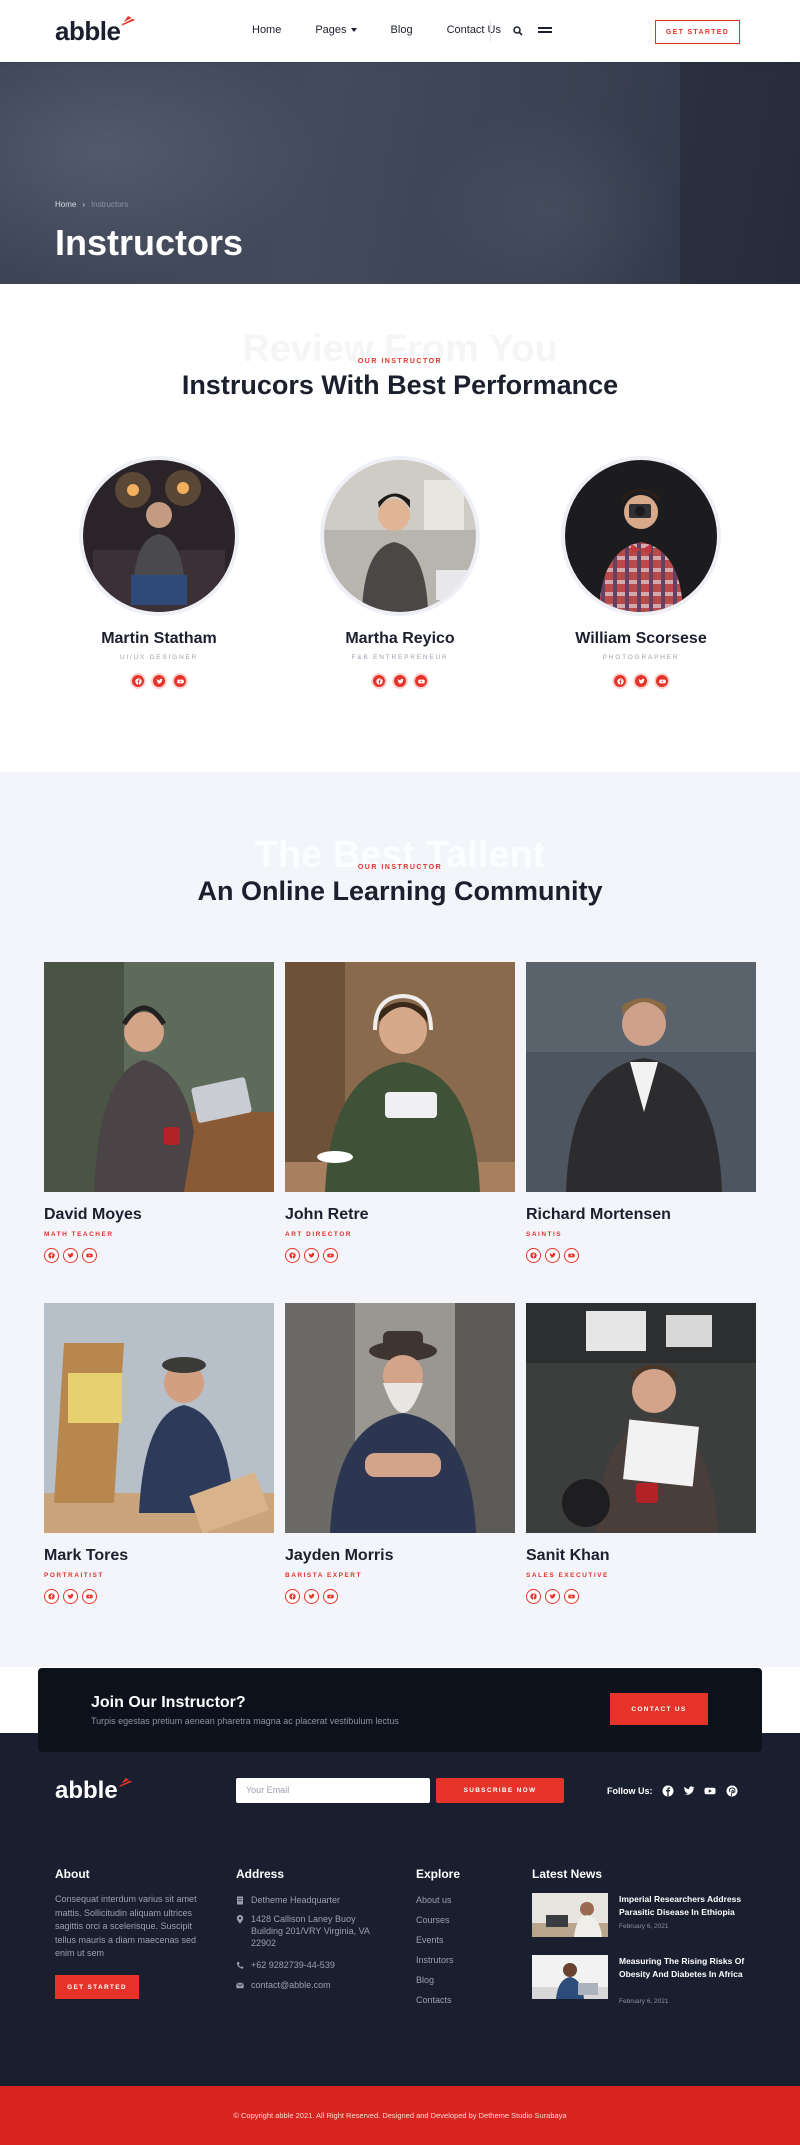  Describe the element at coordinates (430, 1941) in the screenshot. I see `explore-link: Events` at that location.